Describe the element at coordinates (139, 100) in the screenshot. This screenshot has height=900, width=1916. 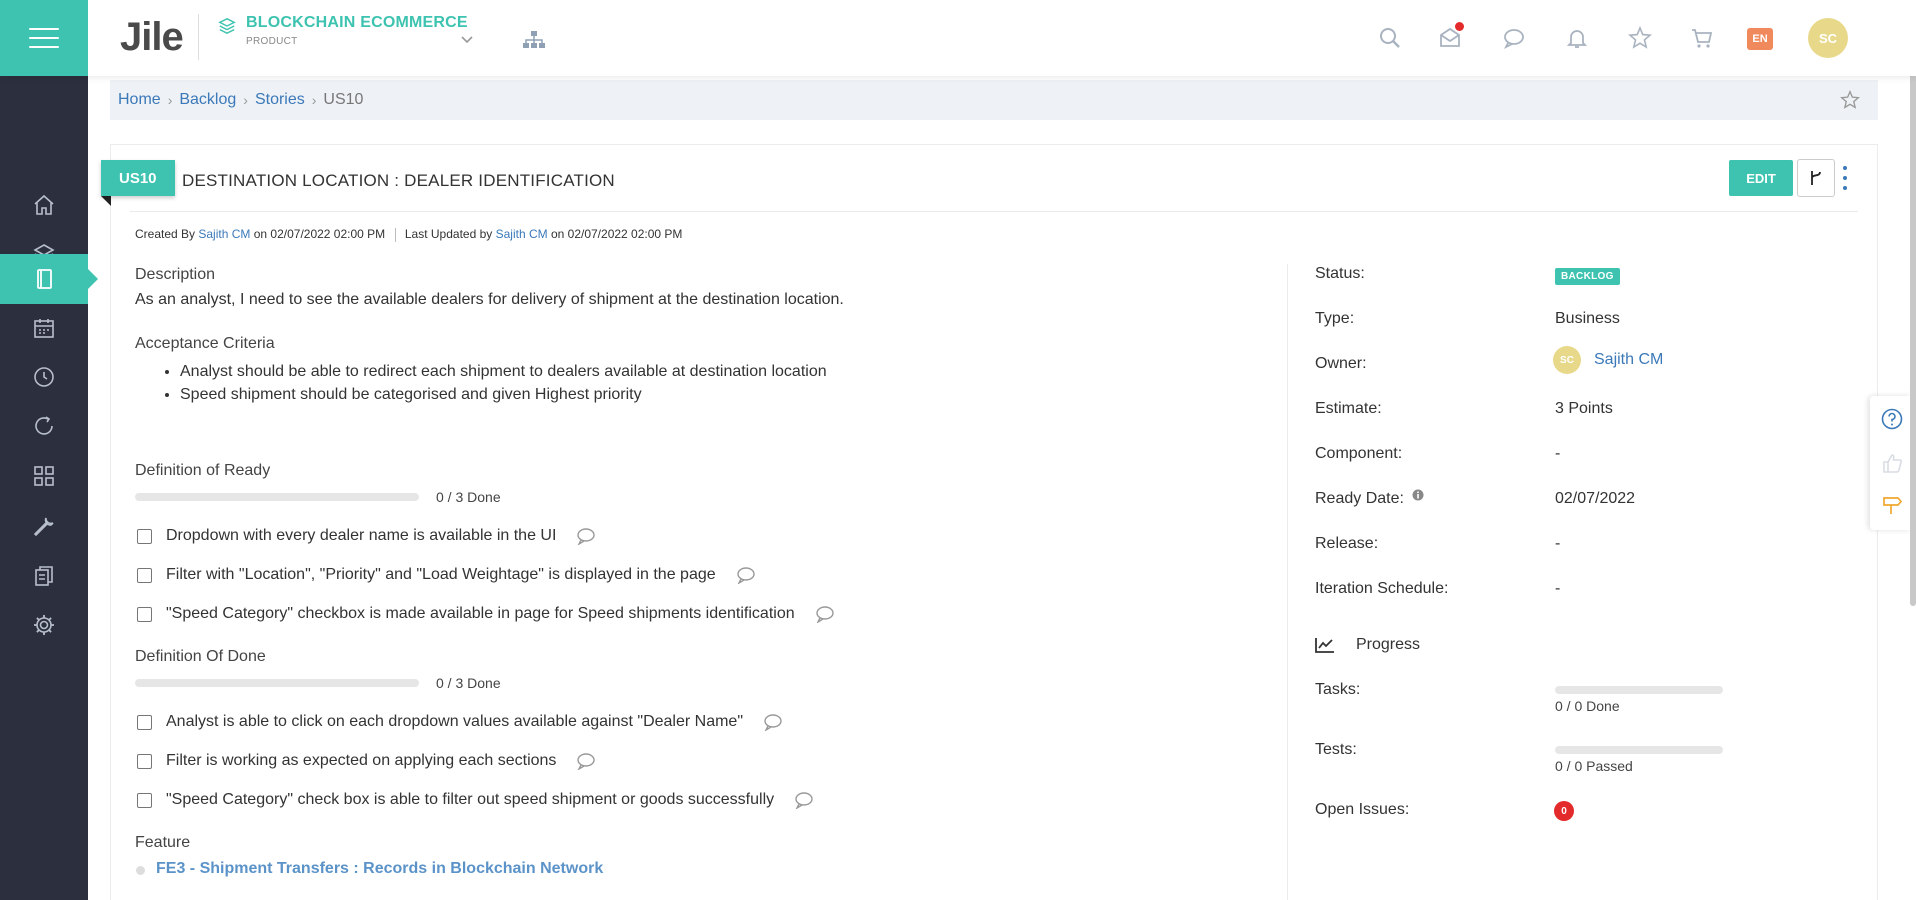
I see `breadcrumb-home: Home` at that location.